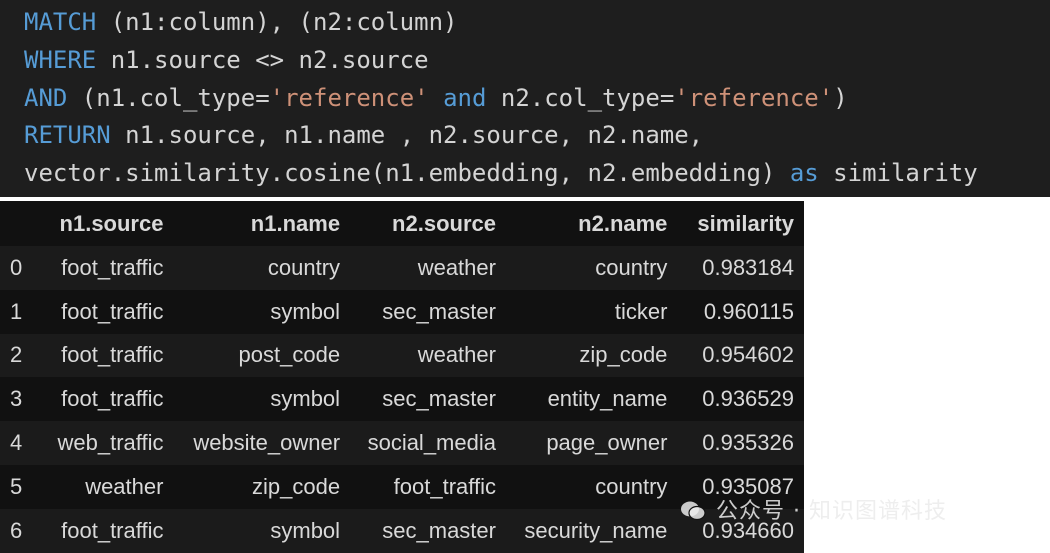 The image size is (1050, 553). Describe the element at coordinates (840, 97) in the screenshot. I see `code-token: )` at that location.